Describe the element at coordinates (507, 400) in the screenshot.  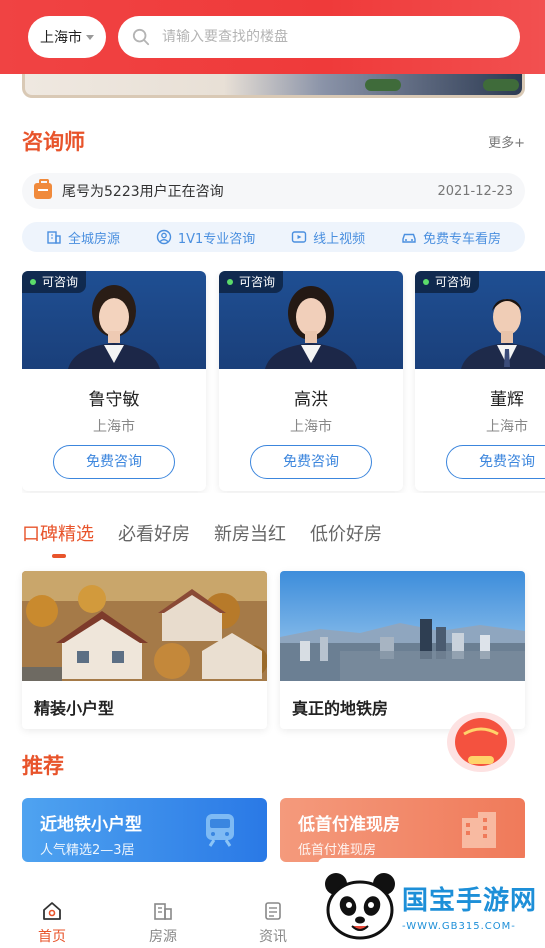
I see `consultant-name: 董辉` at that location.